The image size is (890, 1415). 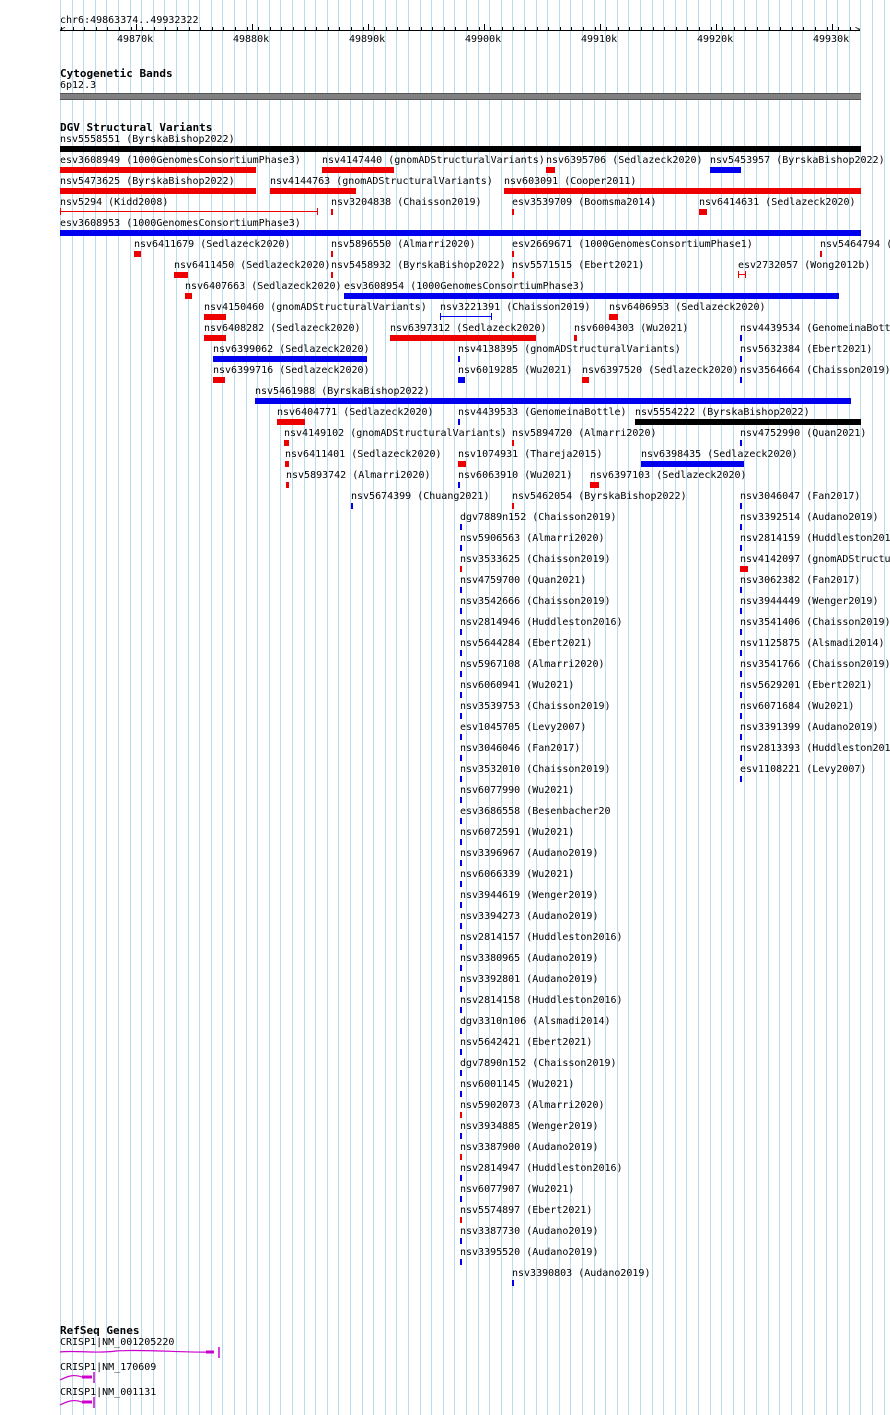 What do you see at coordinates (815, 623) in the screenshot?
I see `variant-label: nsv3541406 (Chaisson2019)` at bounding box center [815, 623].